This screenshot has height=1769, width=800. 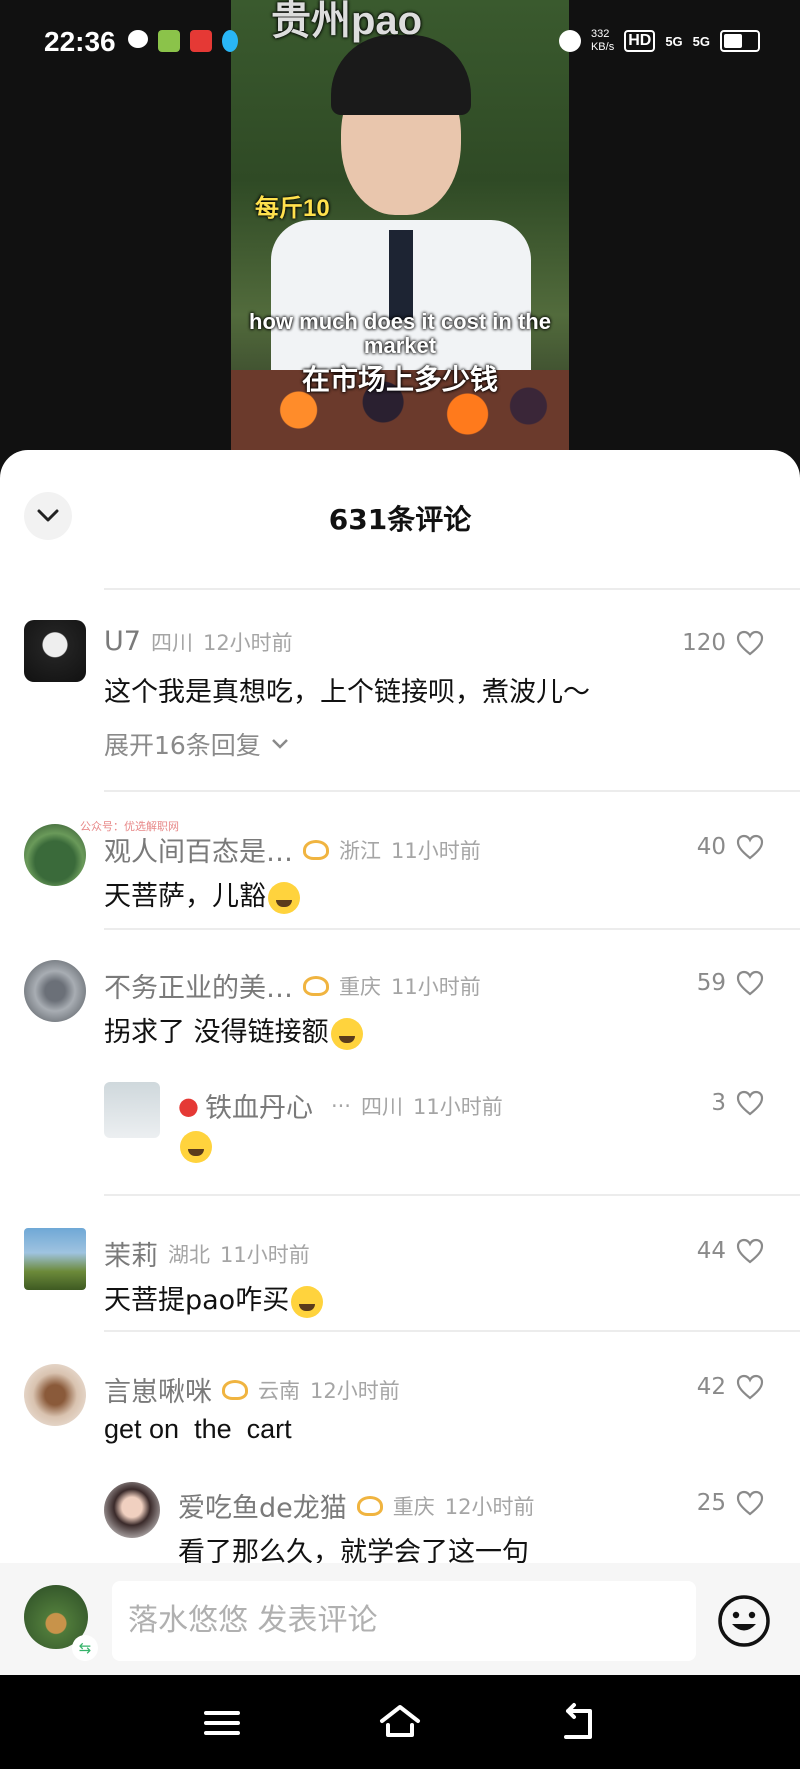 I want to click on like-button: 3, so click(x=737, y=1103).